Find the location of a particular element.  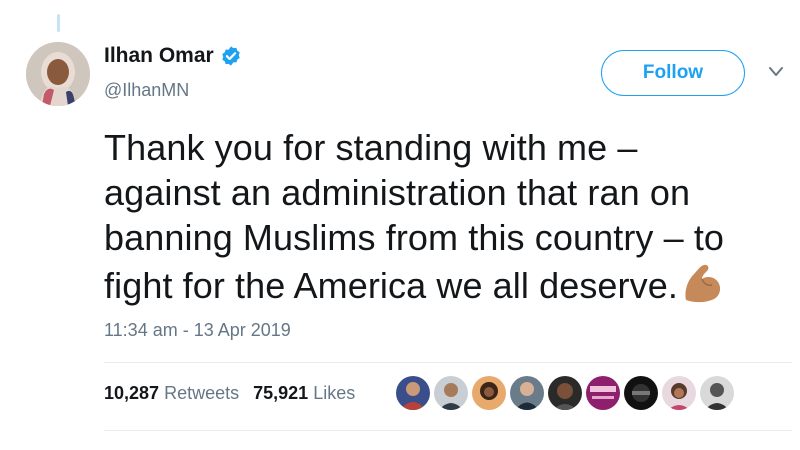

likes-count: 75,921 is located at coordinates (281, 393).